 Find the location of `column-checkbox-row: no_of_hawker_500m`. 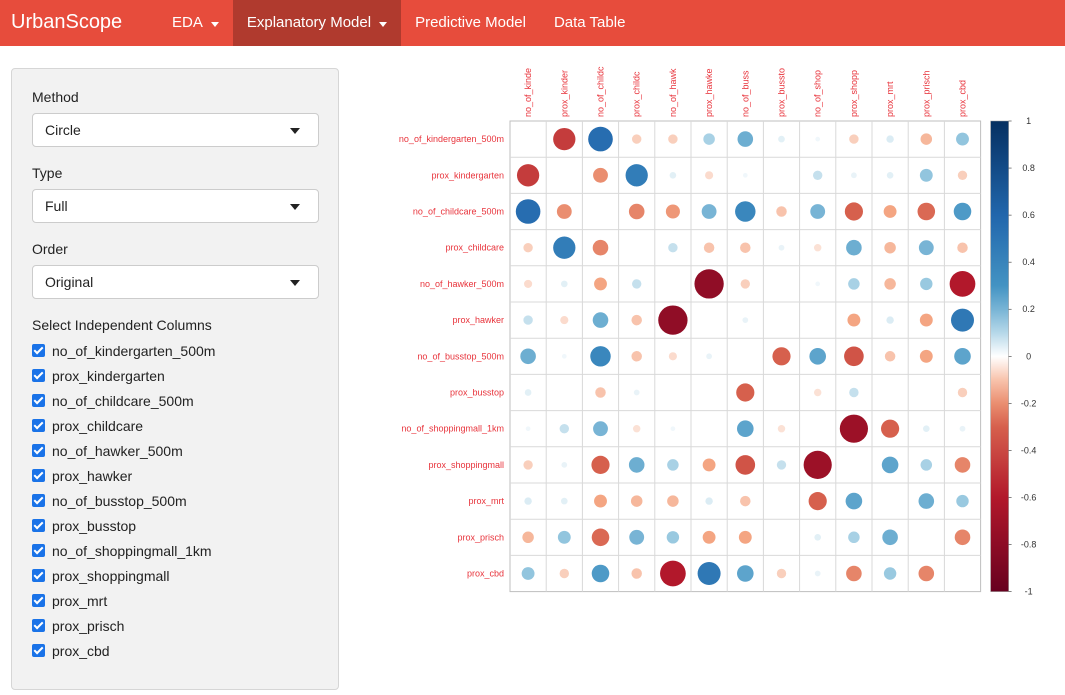

column-checkbox-row: no_of_hawker_500m is located at coordinates (175, 450).